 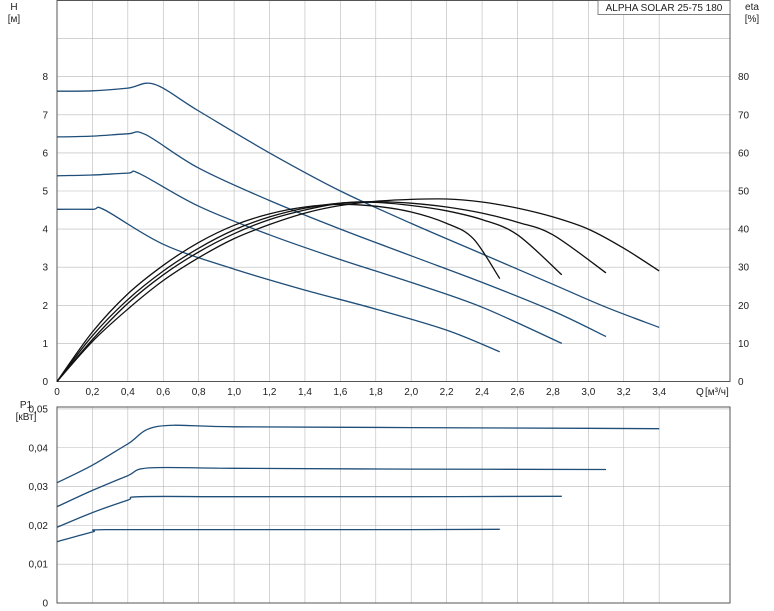 What do you see at coordinates (717, 392) in the screenshot?
I see `x-axis-unit-q: [м³/ч]` at bounding box center [717, 392].